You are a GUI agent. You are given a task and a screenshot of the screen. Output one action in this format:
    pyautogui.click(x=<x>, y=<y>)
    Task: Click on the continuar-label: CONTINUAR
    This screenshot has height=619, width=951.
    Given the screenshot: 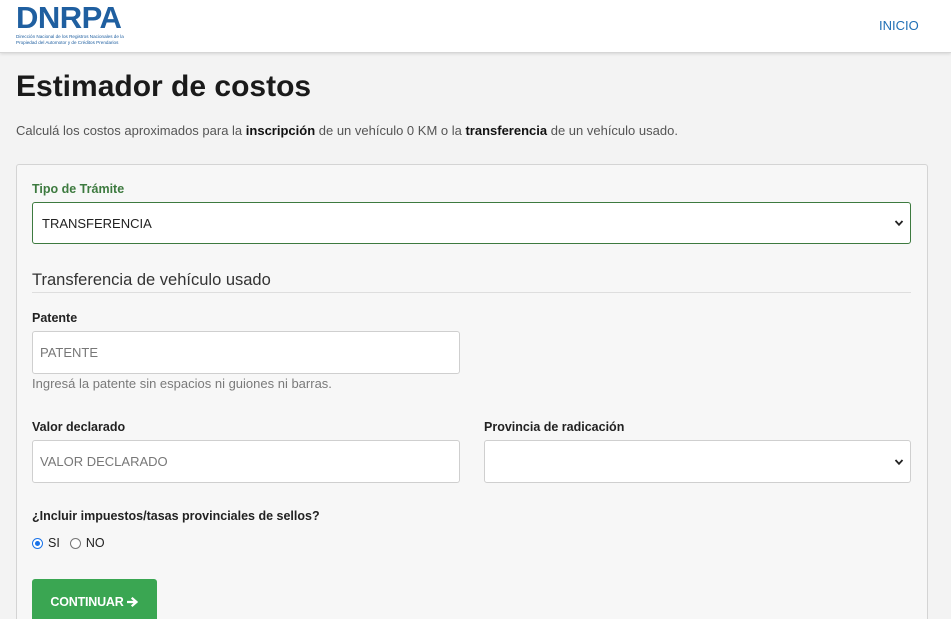 What is the action you would take?
    pyautogui.click(x=87, y=601)
    